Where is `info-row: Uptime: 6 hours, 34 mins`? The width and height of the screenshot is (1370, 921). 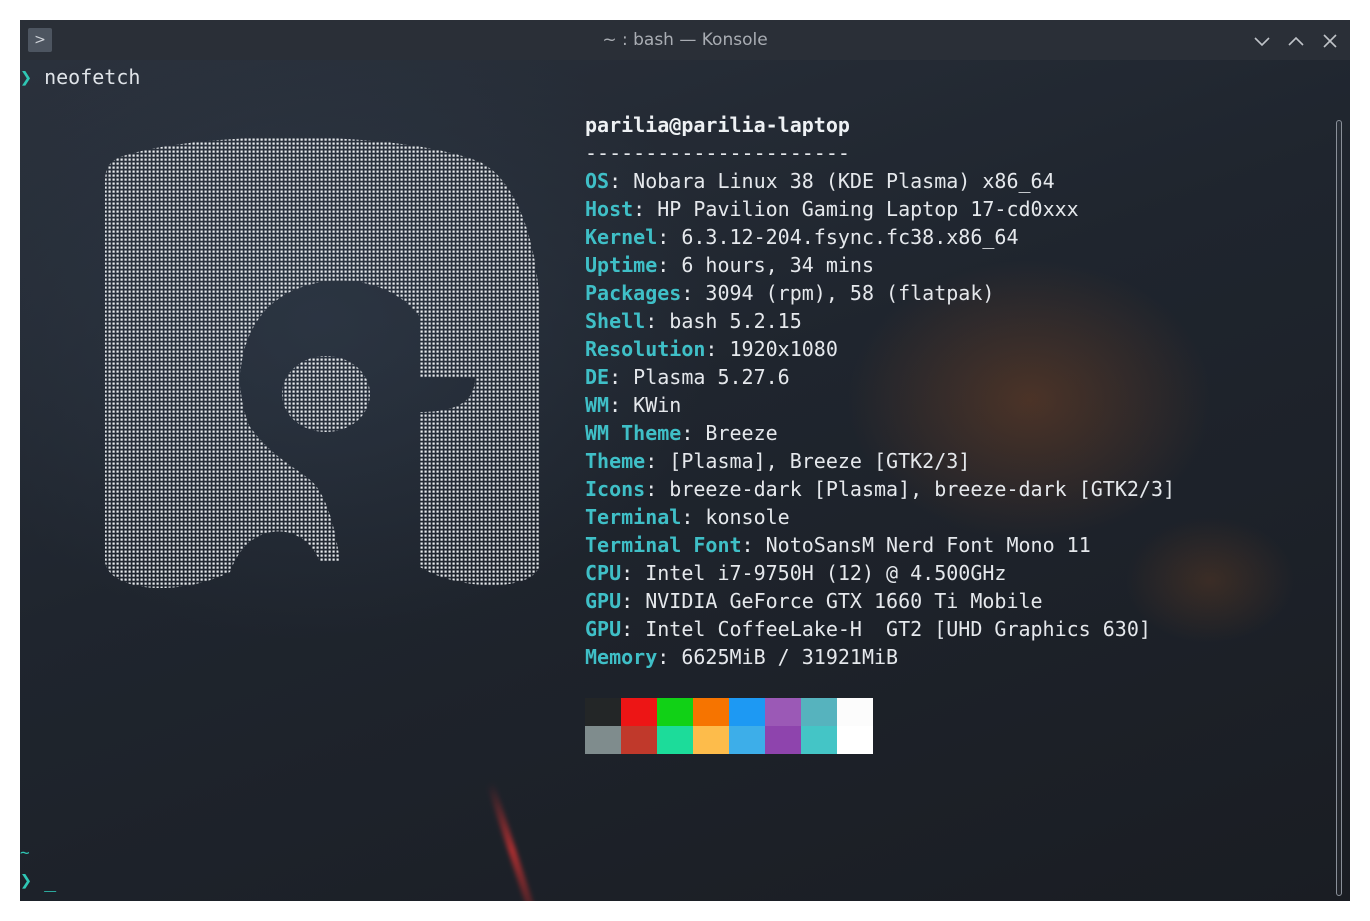
info-row: Uptime: 6 hours, 34 mins is located at coordinates (729, 265).